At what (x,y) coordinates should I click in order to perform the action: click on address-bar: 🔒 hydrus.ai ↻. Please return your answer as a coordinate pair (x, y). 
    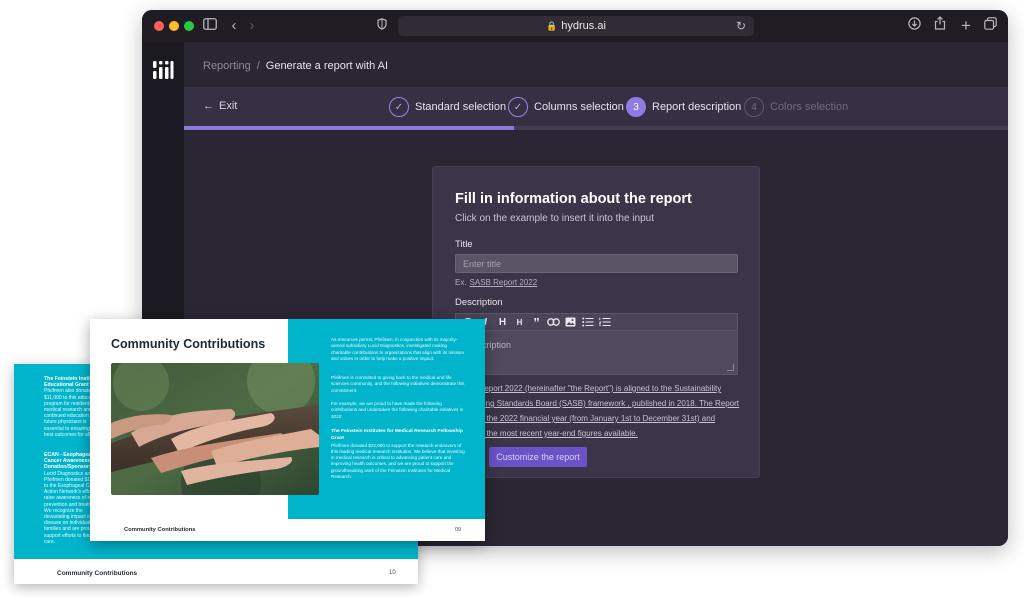
    Looking at the image, I should click on (576, 26).